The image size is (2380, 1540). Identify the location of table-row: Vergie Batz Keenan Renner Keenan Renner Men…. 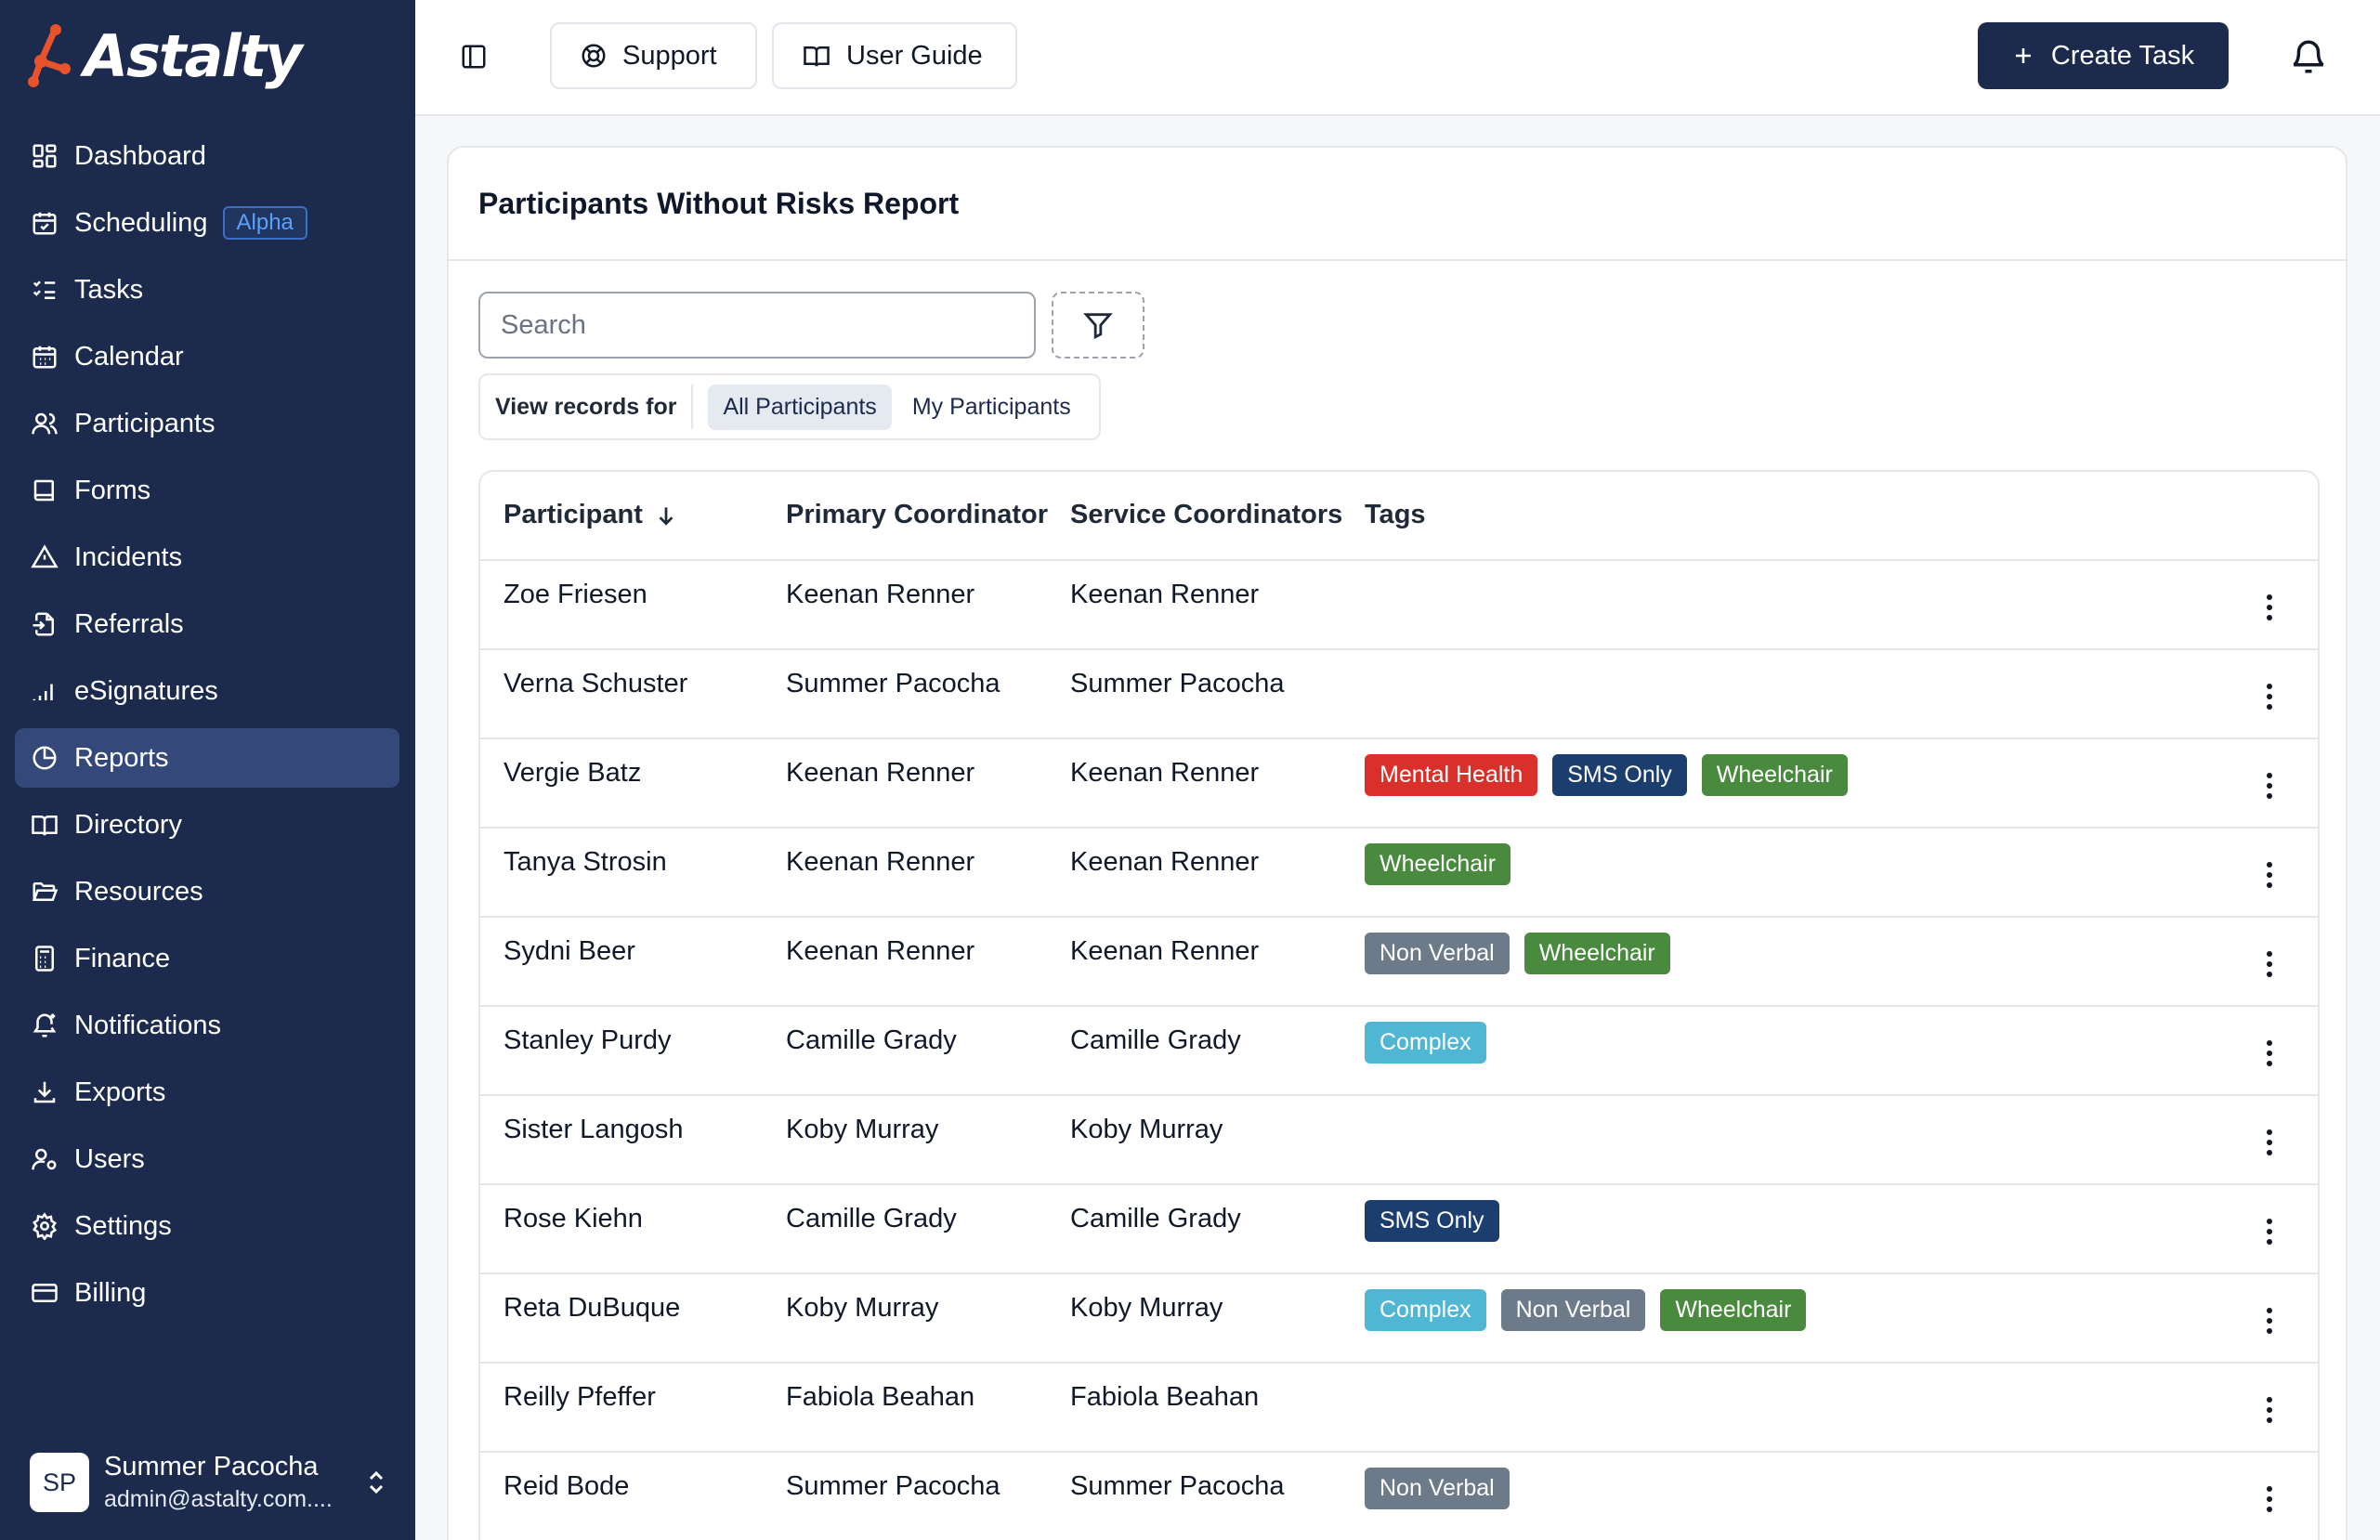
(1399, 784).